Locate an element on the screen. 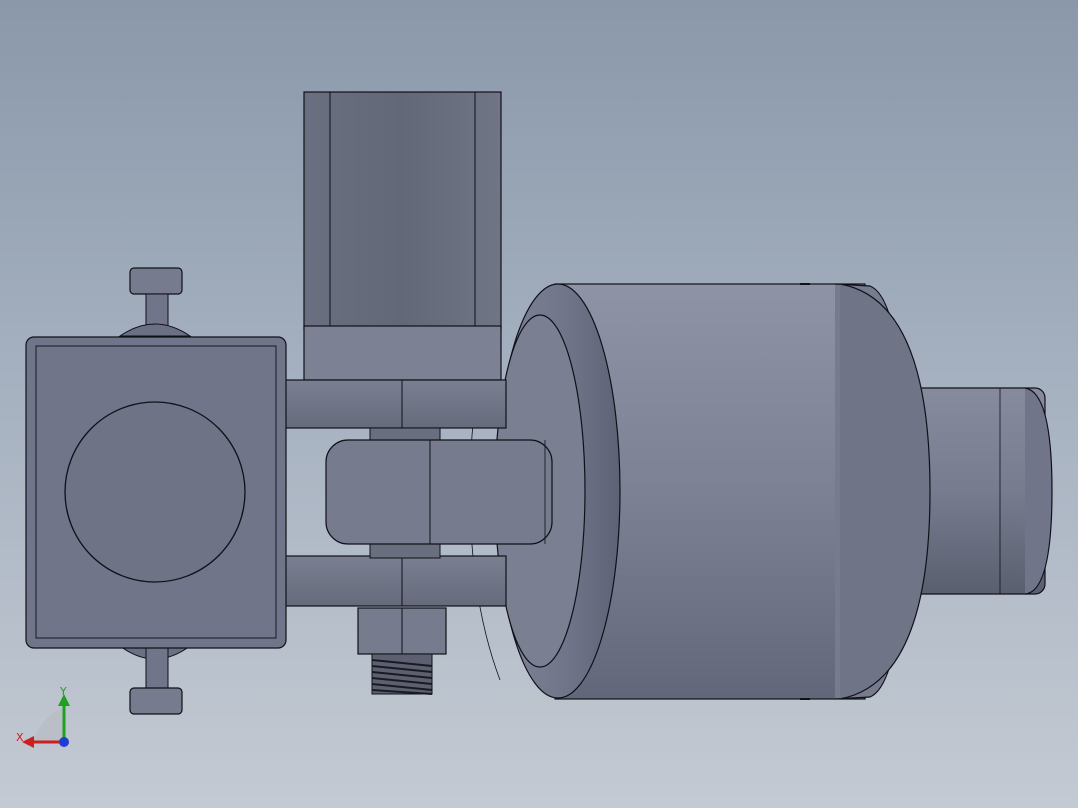  threaded-stud is located at coordinates (402, 674).